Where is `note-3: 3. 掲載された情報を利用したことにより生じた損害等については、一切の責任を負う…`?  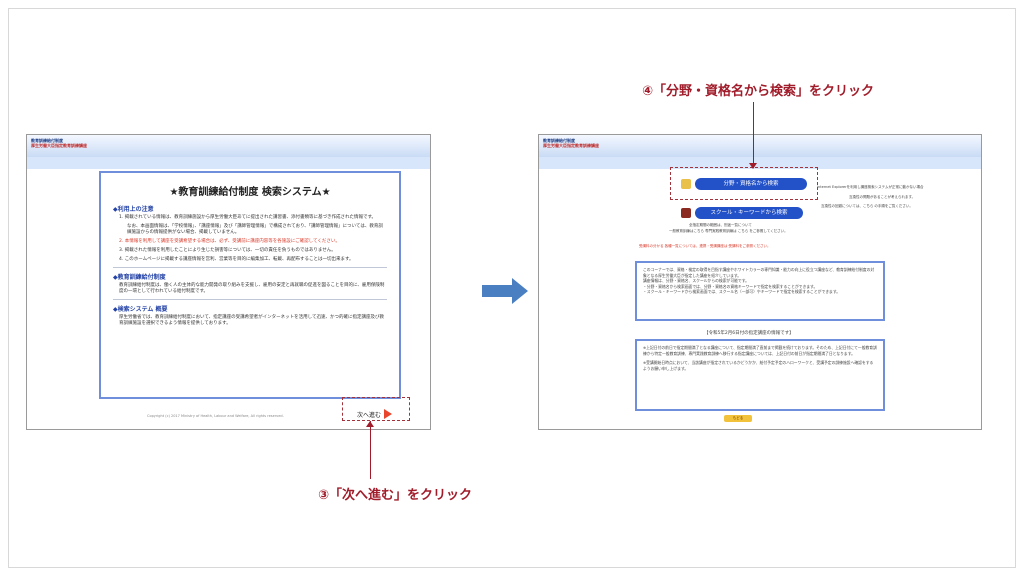
note-3: 3. 掲載された情報を利用したことにより生じた損害等については、一切の責任を負う… is located at coordinates (227, 250).